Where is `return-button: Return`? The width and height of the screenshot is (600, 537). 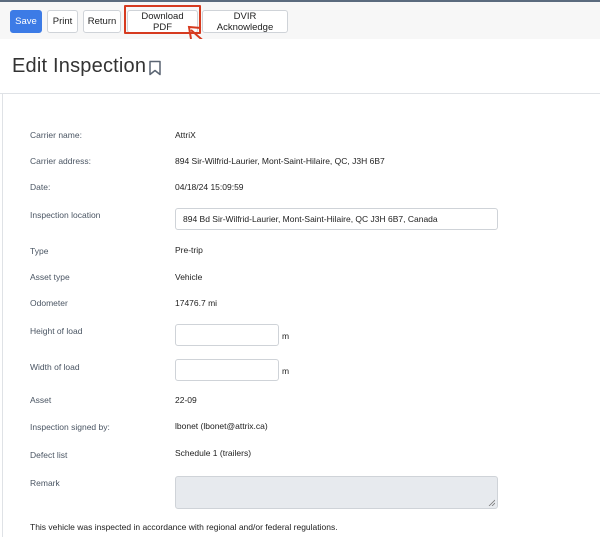 return-button: Return is located at coordinates (102, 21).